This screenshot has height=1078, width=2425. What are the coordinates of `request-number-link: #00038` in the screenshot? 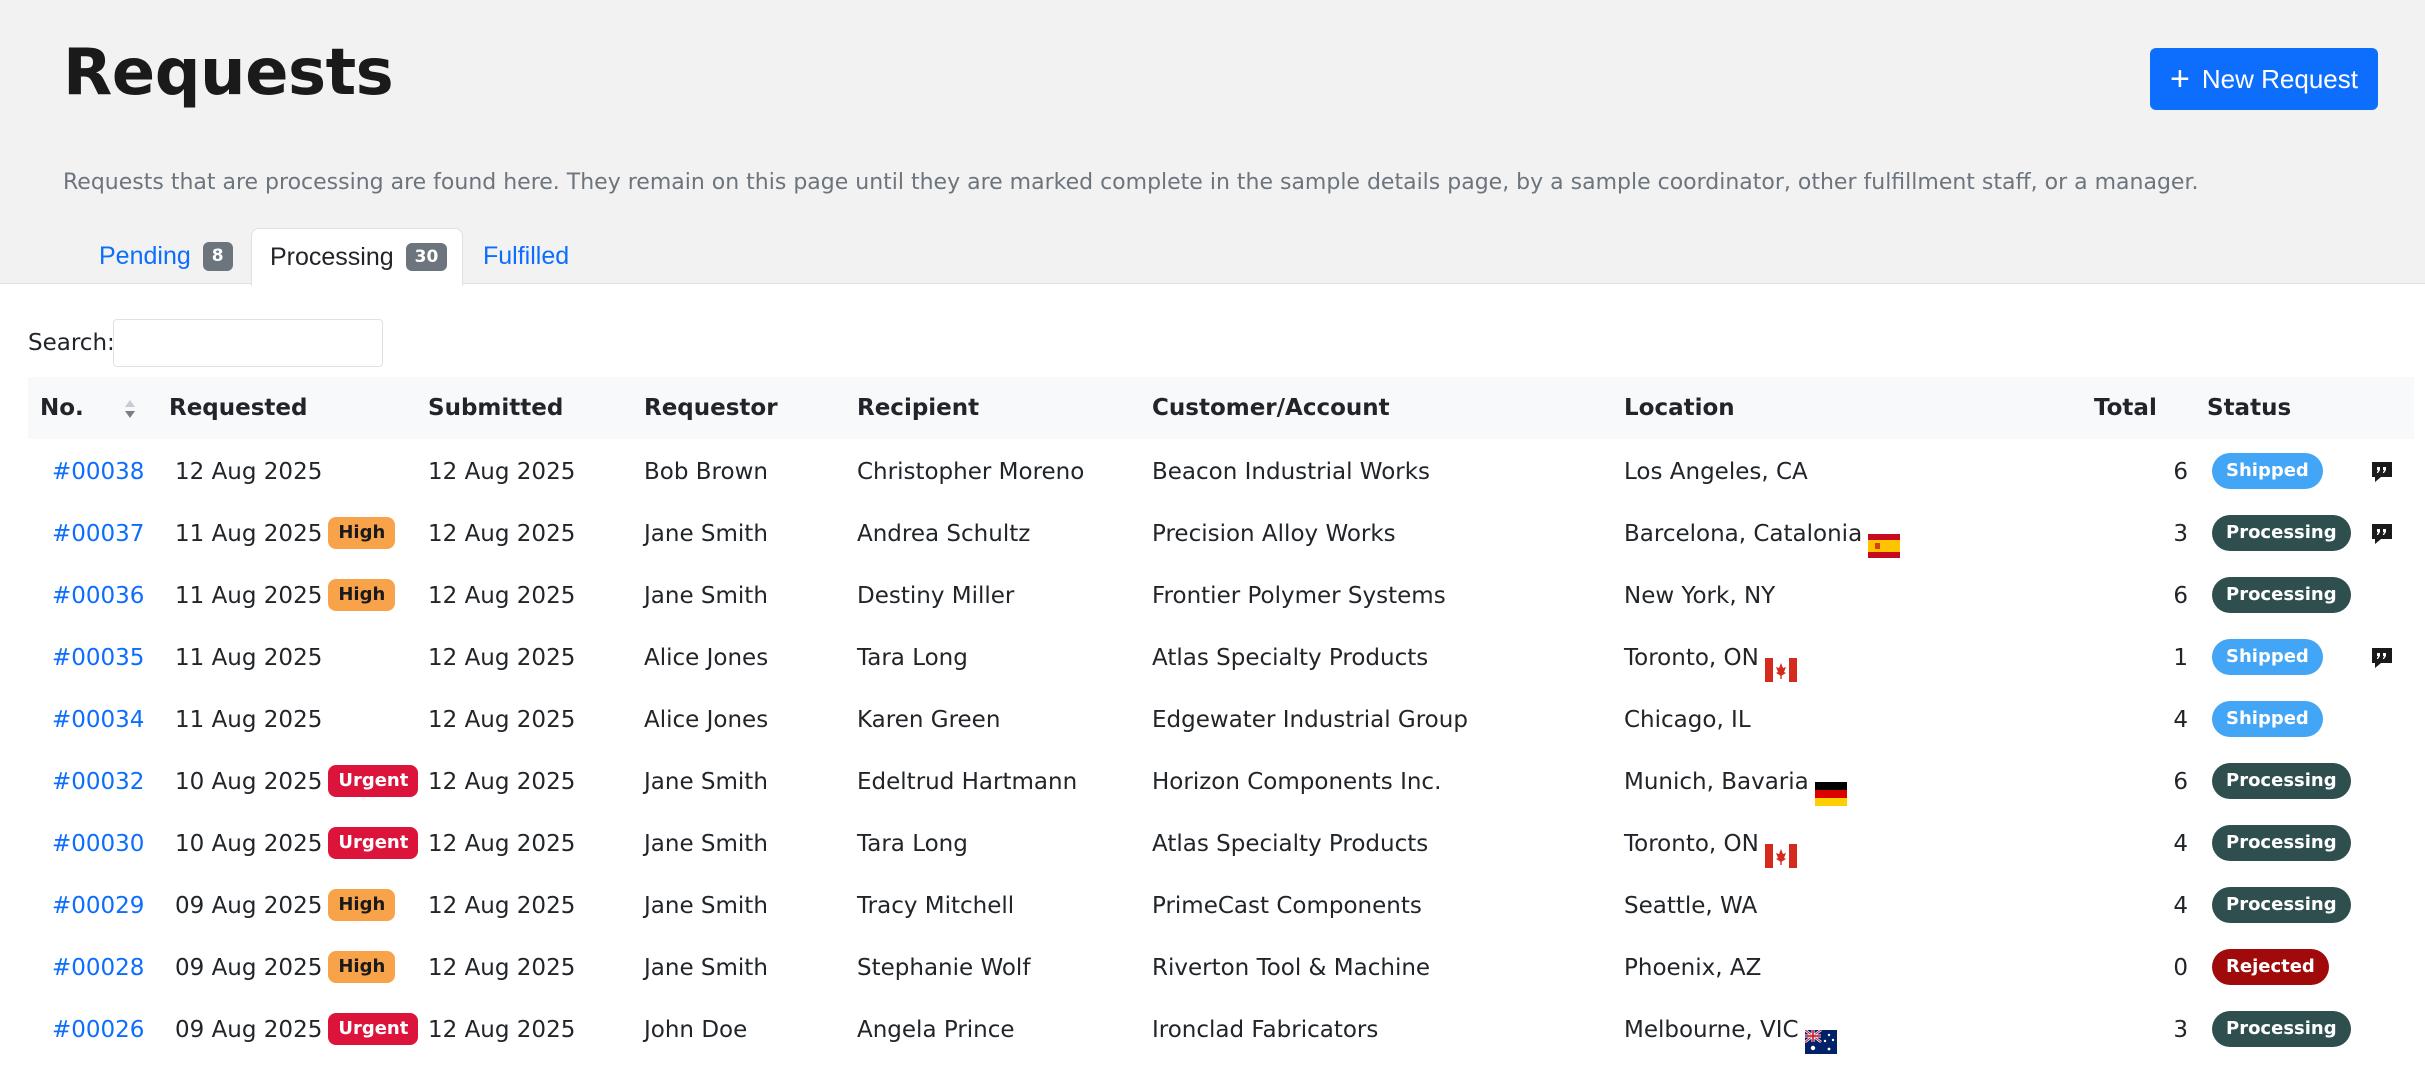 It's located at (98, 472).